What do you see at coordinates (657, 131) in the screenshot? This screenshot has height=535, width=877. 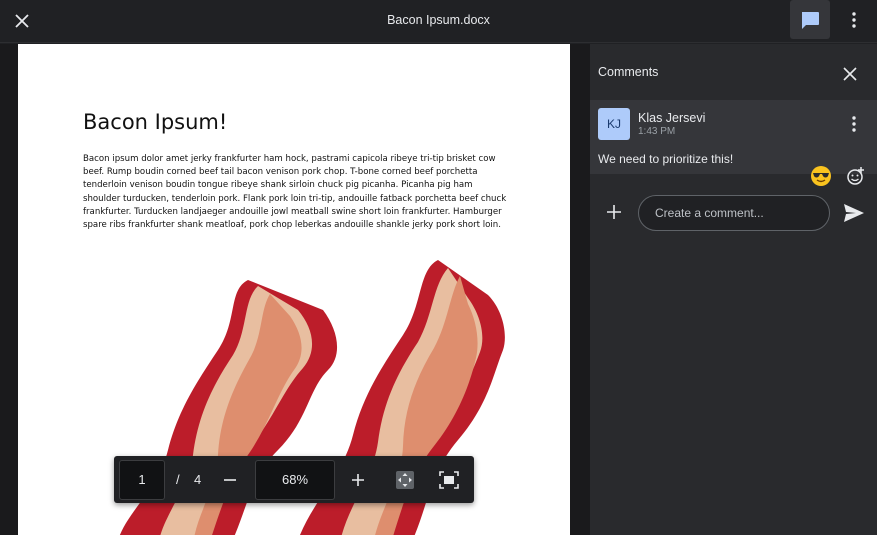 I see `comment-timestamp: 1:43 PM` at bounding box center [657, 131].